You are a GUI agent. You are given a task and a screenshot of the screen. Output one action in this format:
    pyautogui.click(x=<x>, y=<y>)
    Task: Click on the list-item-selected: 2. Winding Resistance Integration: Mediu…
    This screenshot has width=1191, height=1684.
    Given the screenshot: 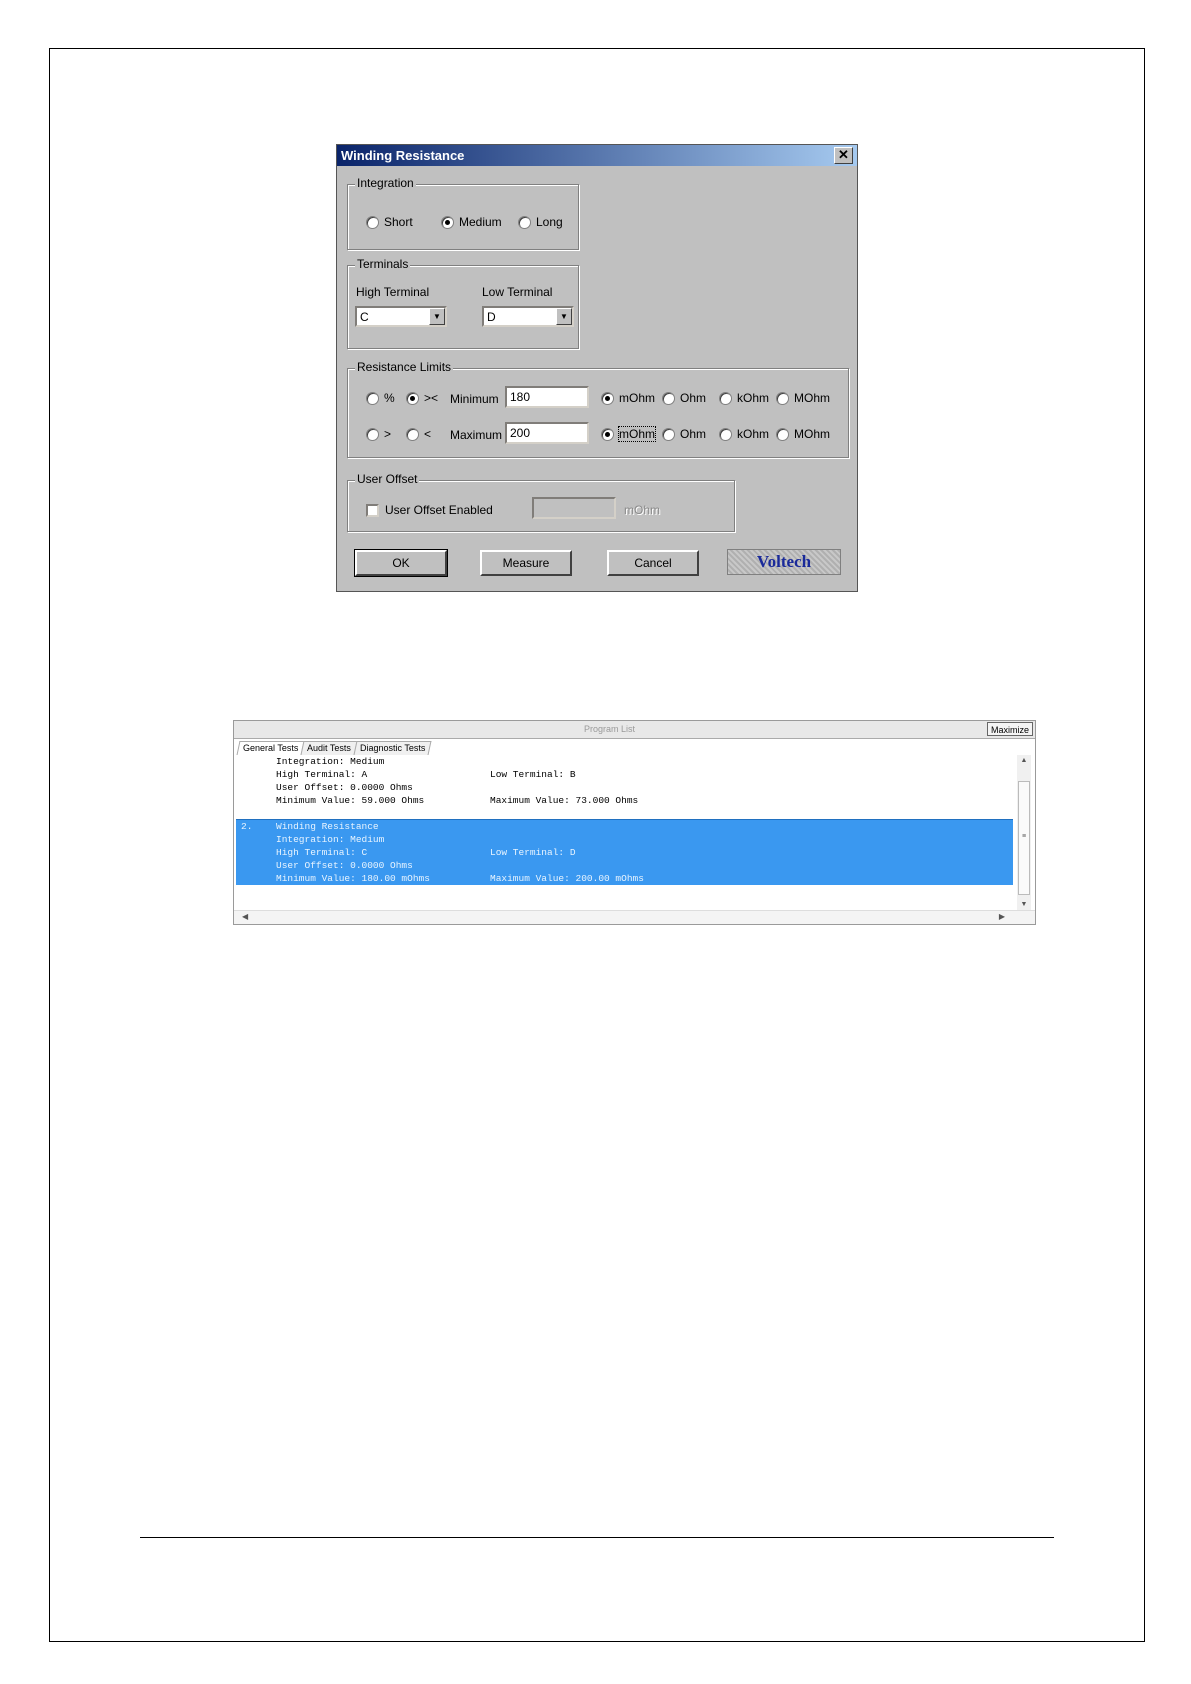 What is the action you would take?
    pyautogui.click(x=624, y=852)
    